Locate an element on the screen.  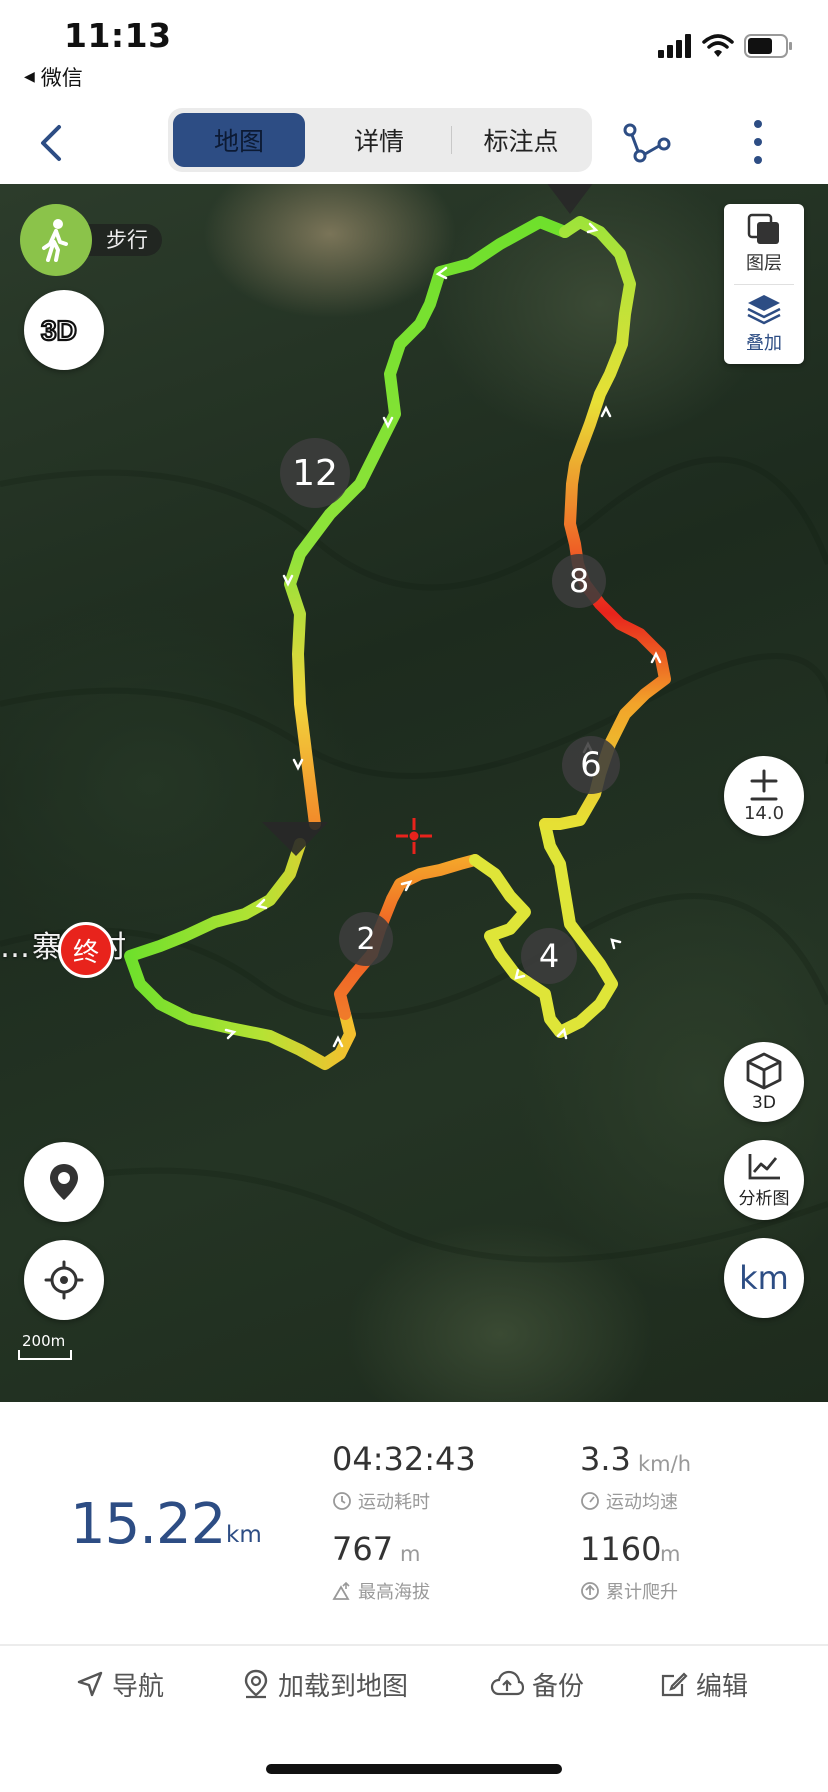
end-marker: 终 is located at coordinates (86, 950).